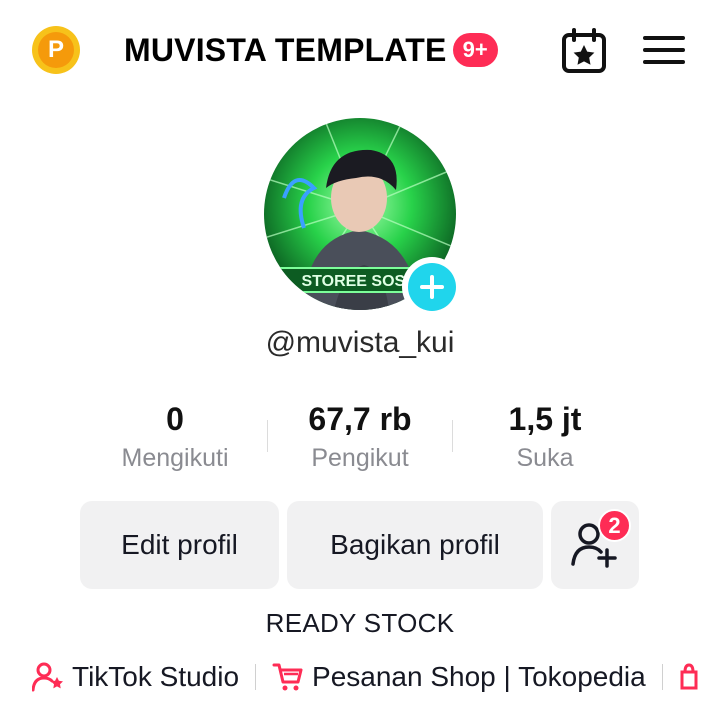  Describe the element at coordinates (285, 49) in the screenshot. I see `profile-title: MUVISTA TEMPLATE` at that location.